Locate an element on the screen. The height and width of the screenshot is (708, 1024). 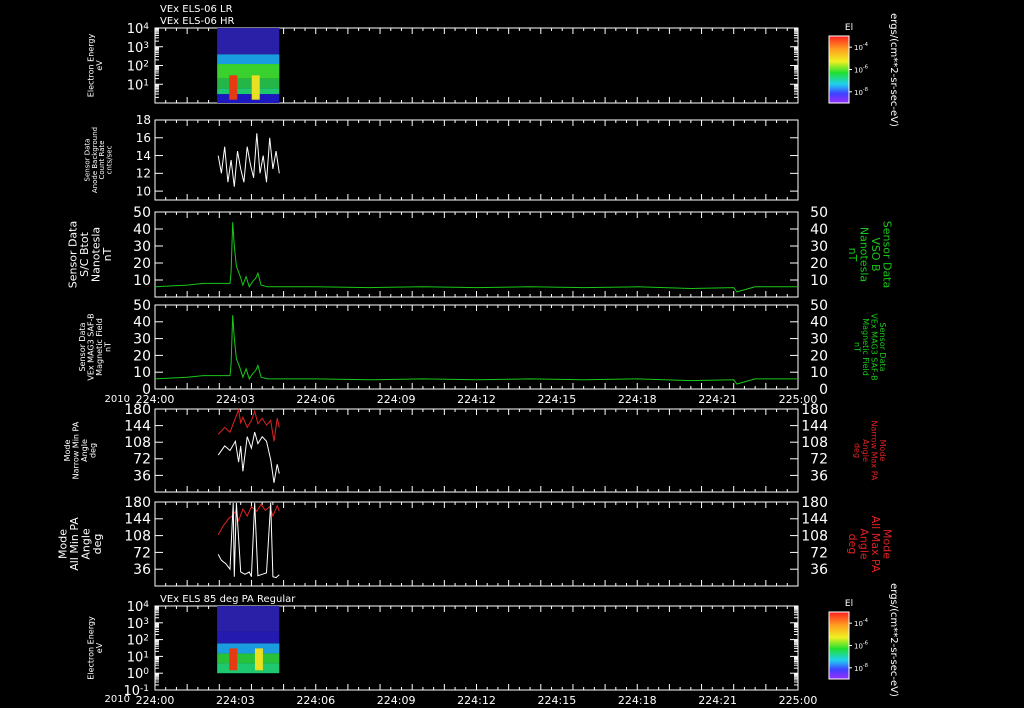
year-label-mid: 2010 is located at coordinates (117, 399).